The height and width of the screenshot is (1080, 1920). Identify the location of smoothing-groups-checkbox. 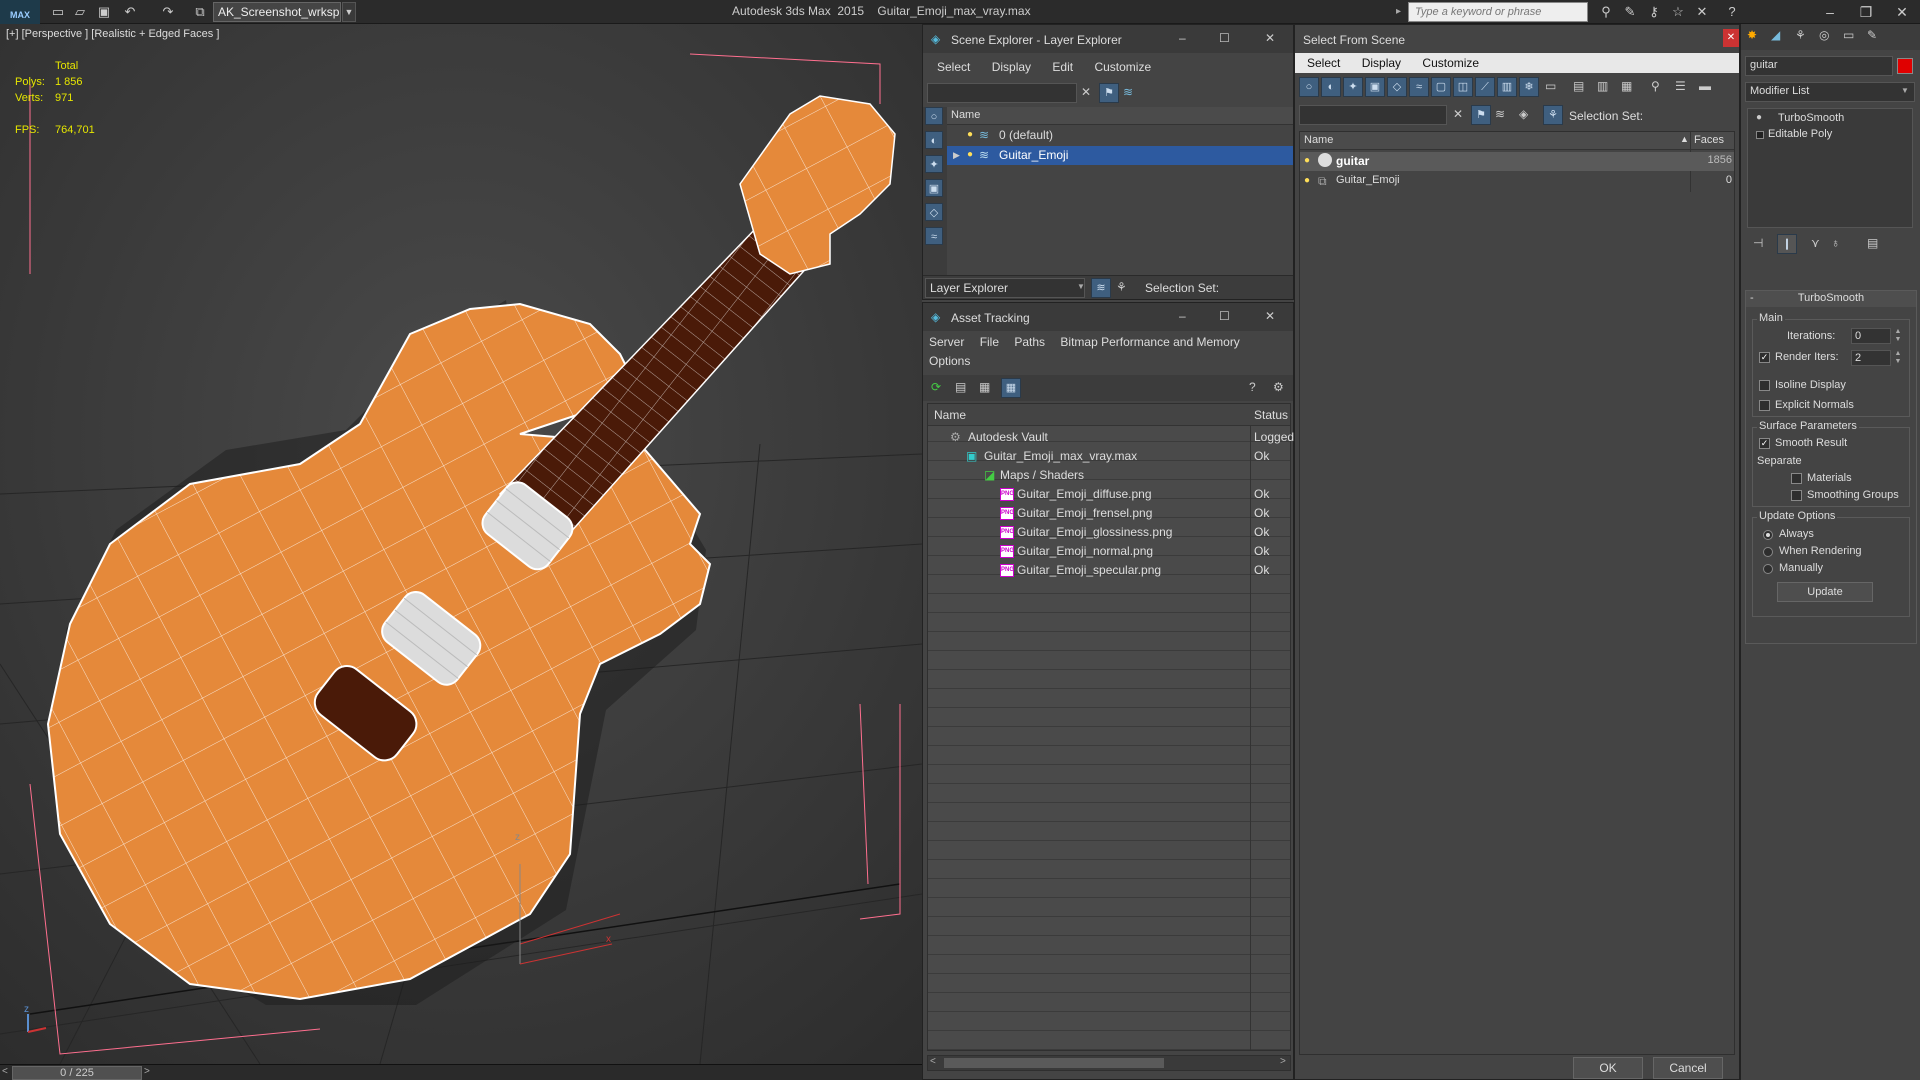
(1796, 495).